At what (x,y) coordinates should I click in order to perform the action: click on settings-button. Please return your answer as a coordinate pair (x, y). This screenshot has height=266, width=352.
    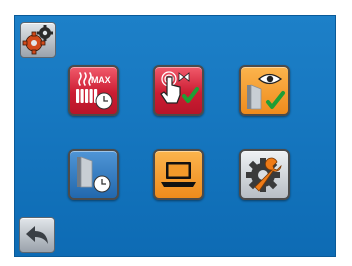
    Looking at the image, I should click on (38, 40).